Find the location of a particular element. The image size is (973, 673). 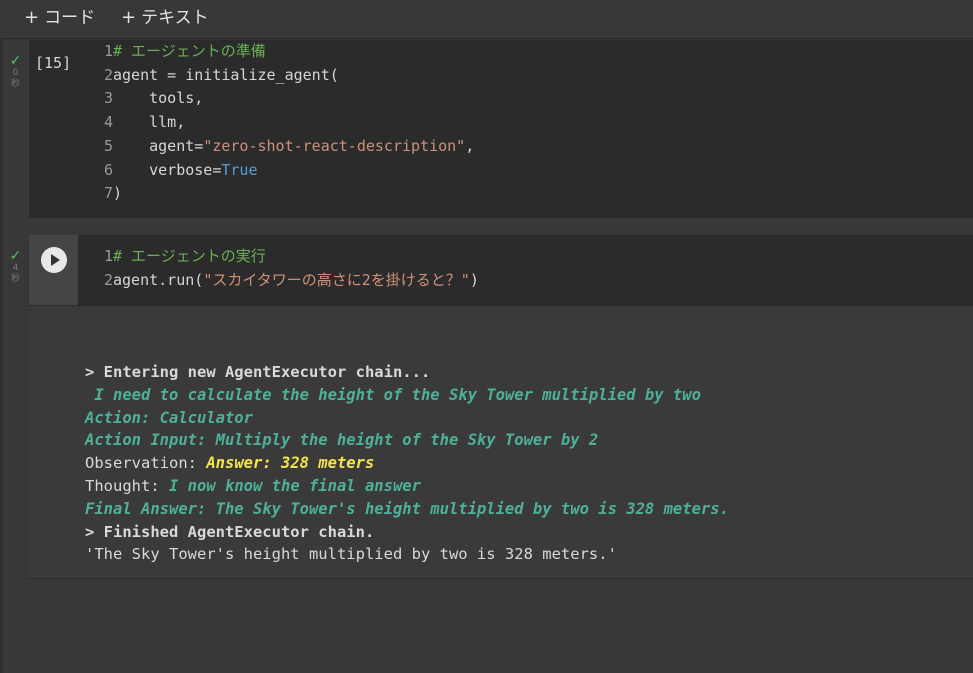

code-text: verbose= is located at coordinates (167, 169).